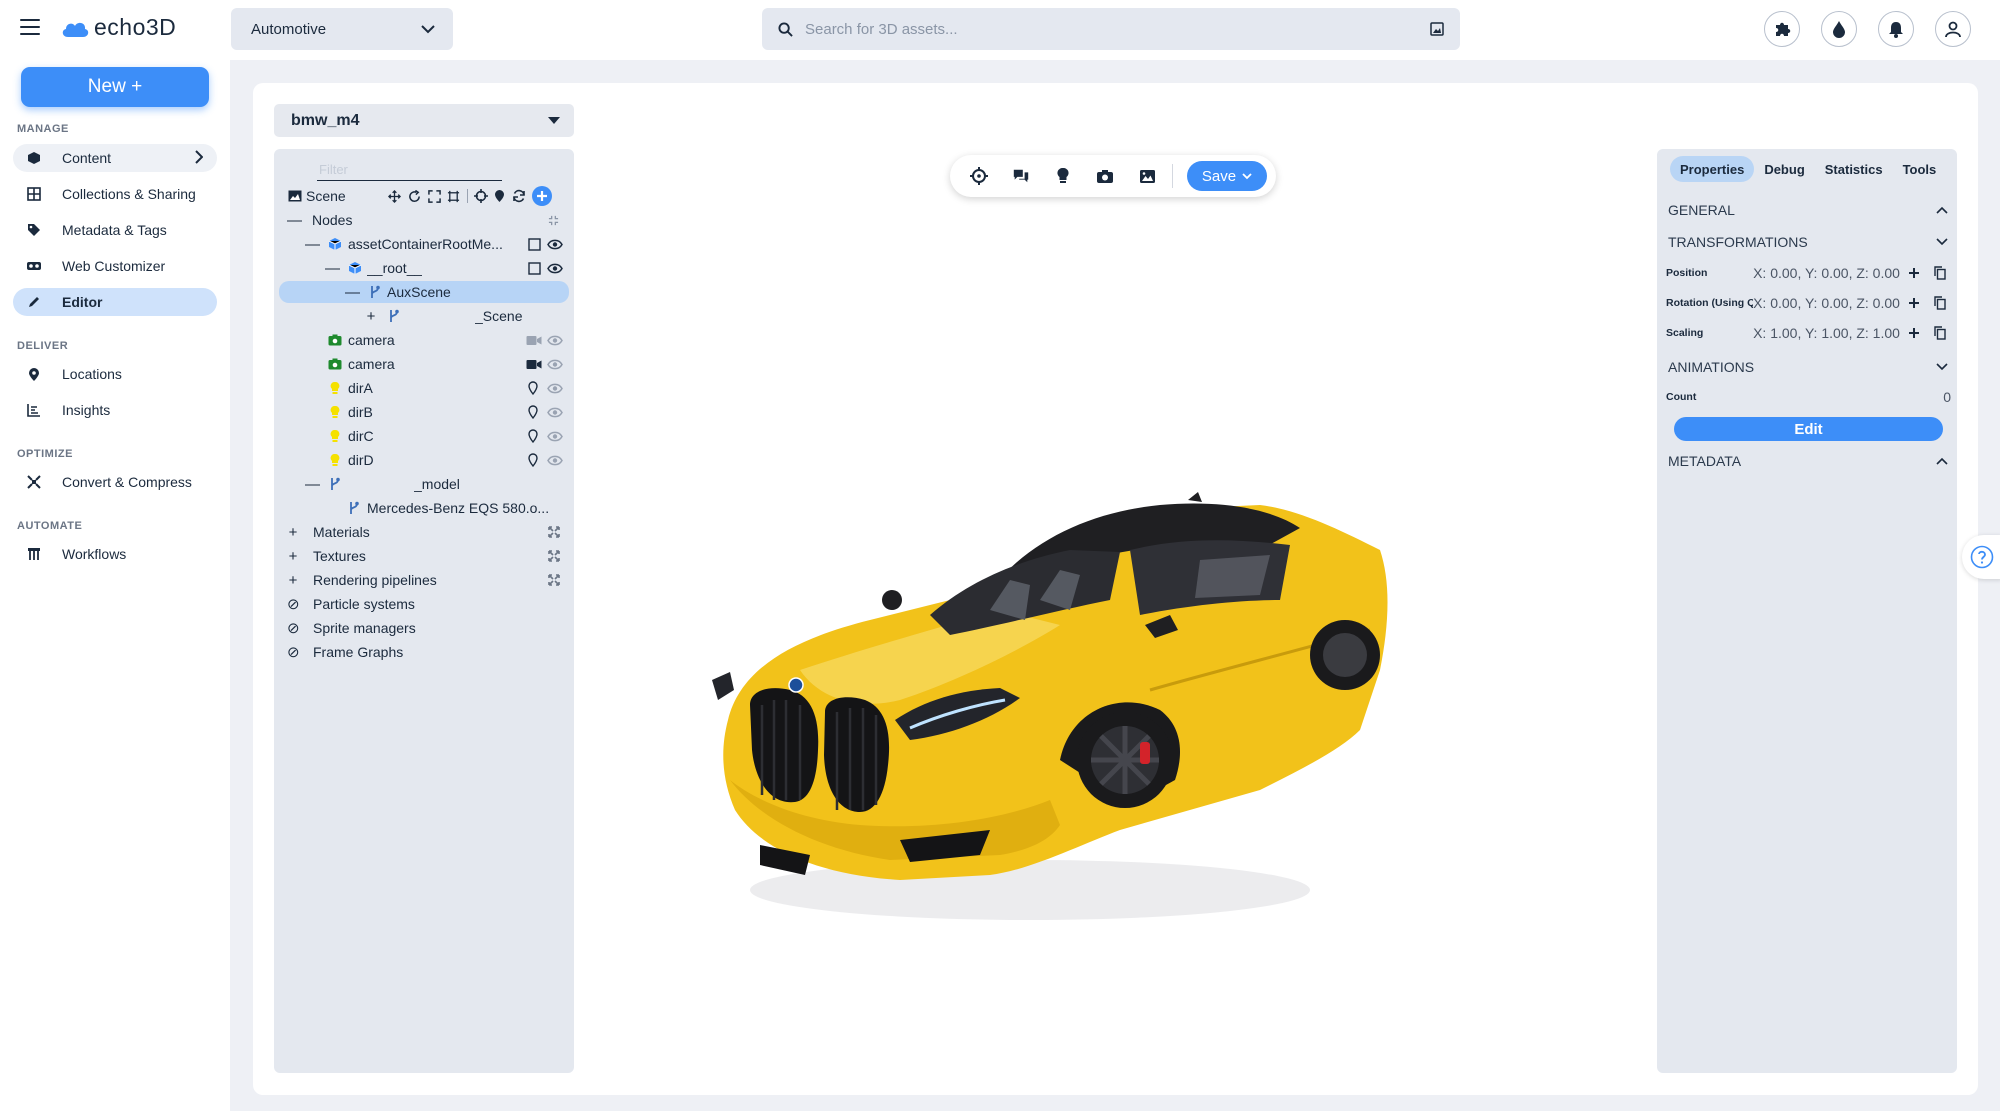 The width and height of the screenshot is (2000, 1111). I want to click on refresh-icon, so click(519, 196).